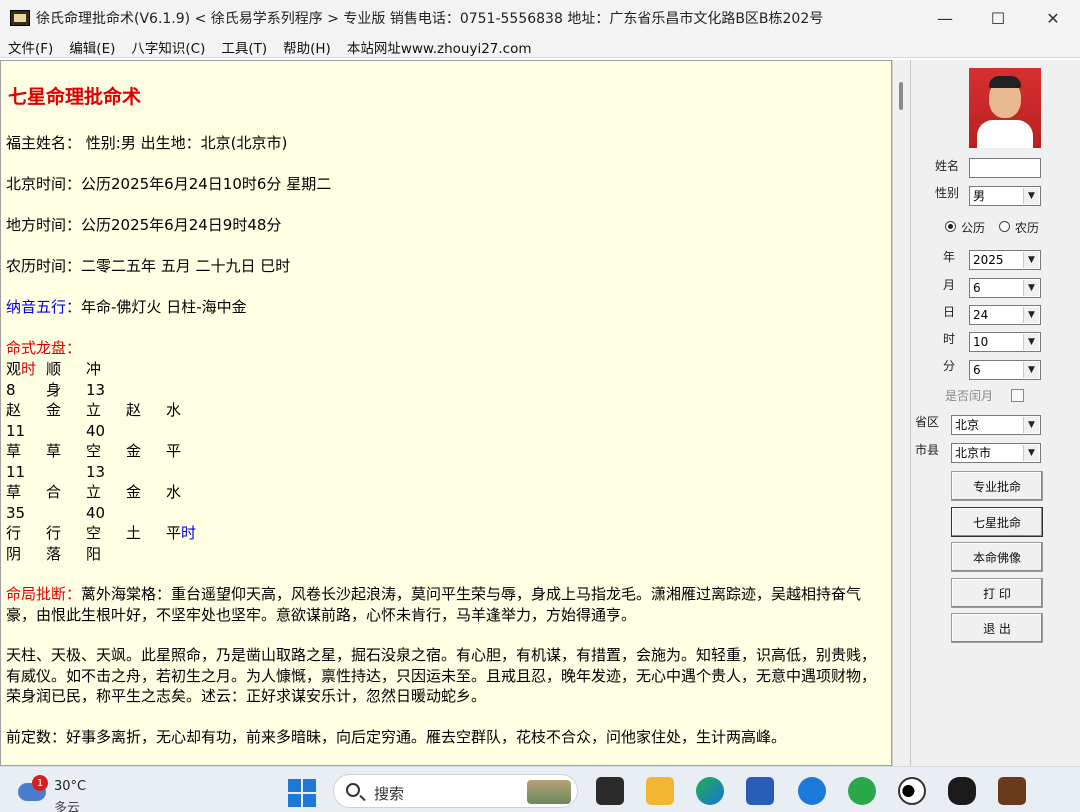  Describe the element at coordinates (1004, 226) in the screenshot. I see `lunar-radio` at that location.